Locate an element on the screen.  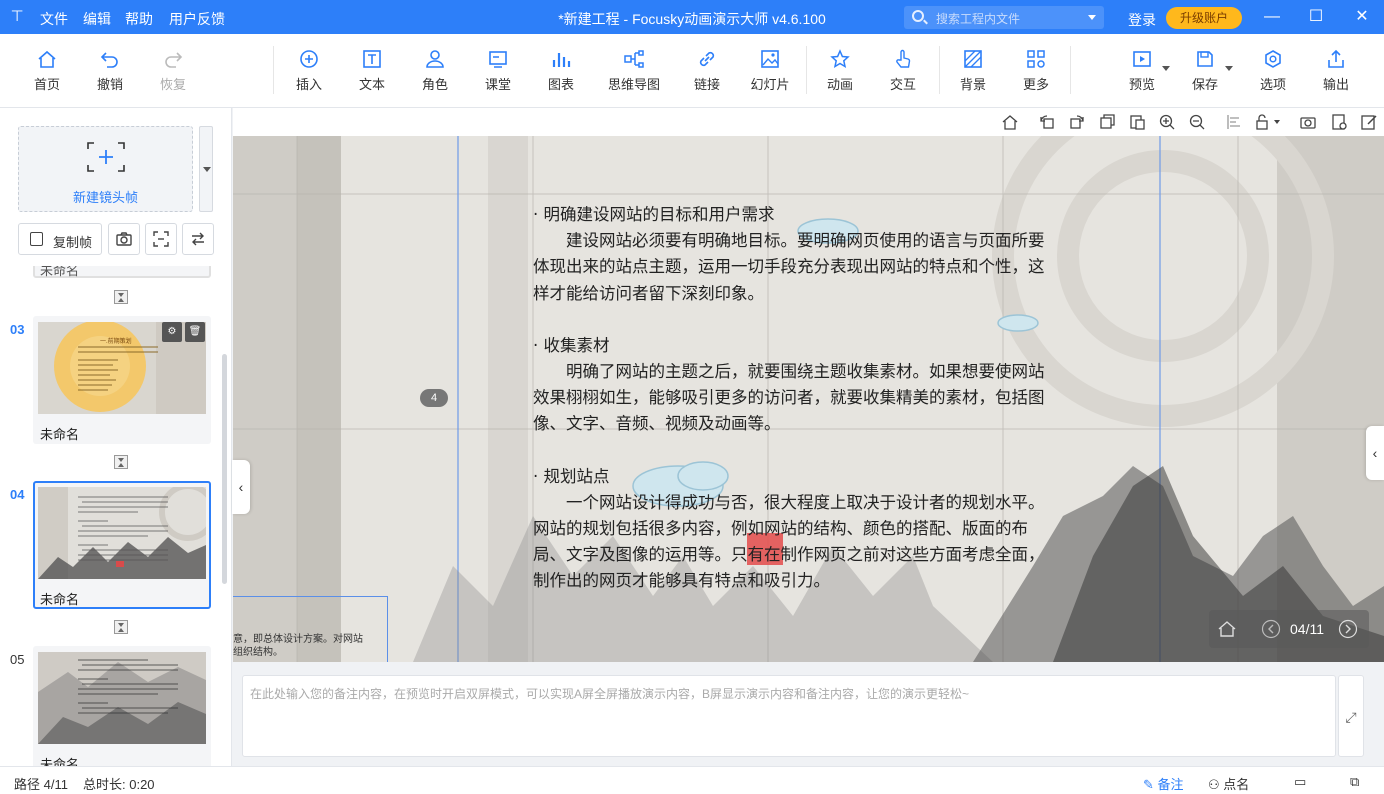
status-bar: 路径 4/11 总时长: 0:20 ✎ 备注 ⚇ 点名 ▭ ⧉ is located at coordinates (692, 780).